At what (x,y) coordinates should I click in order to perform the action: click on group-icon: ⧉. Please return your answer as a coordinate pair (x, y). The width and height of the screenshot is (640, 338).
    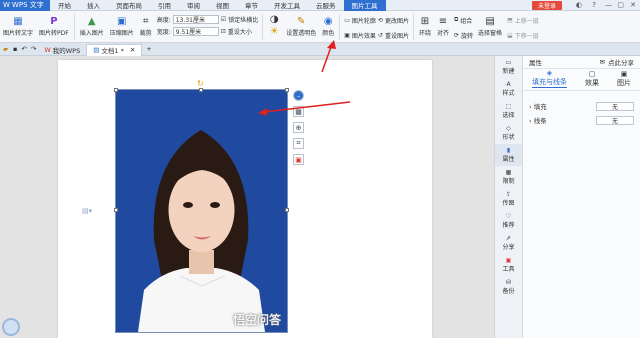
    Looking at the image, I should click on (456, 19).